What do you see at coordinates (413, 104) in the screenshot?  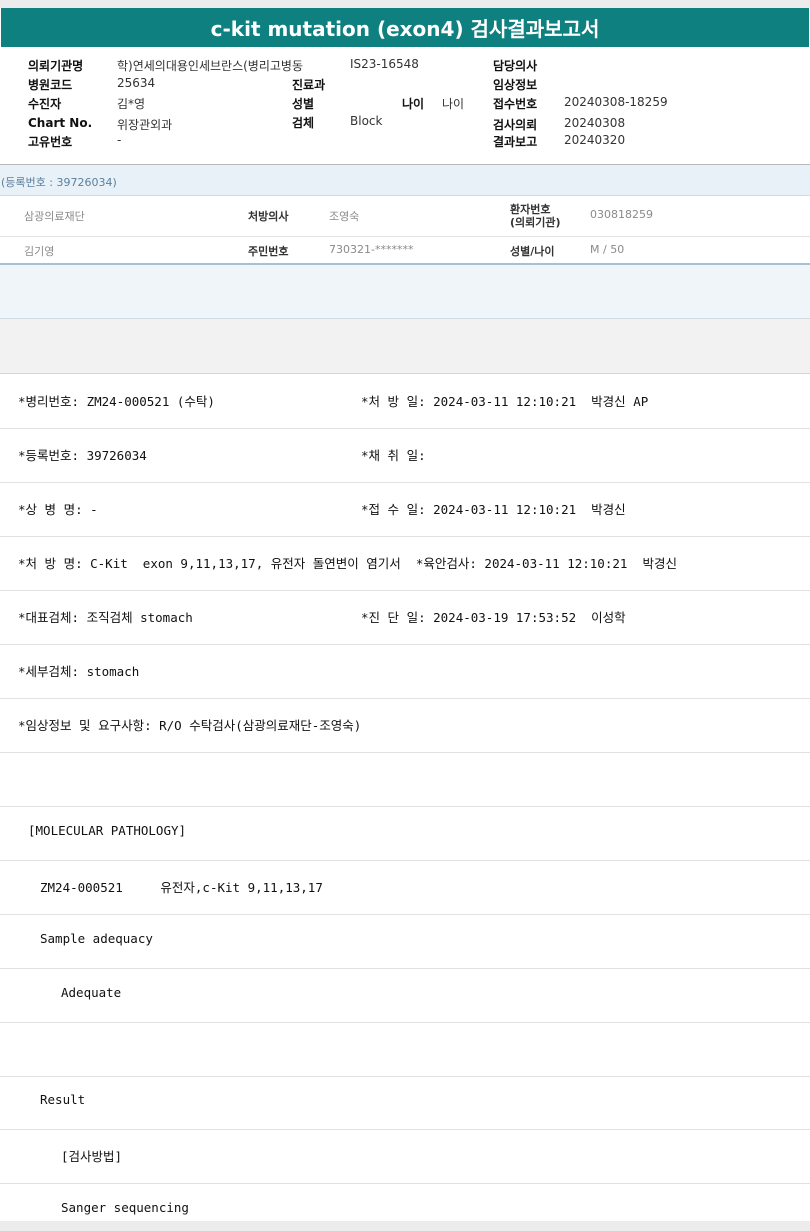 I see `age-label: 나이` at bounding box center [413, 104].